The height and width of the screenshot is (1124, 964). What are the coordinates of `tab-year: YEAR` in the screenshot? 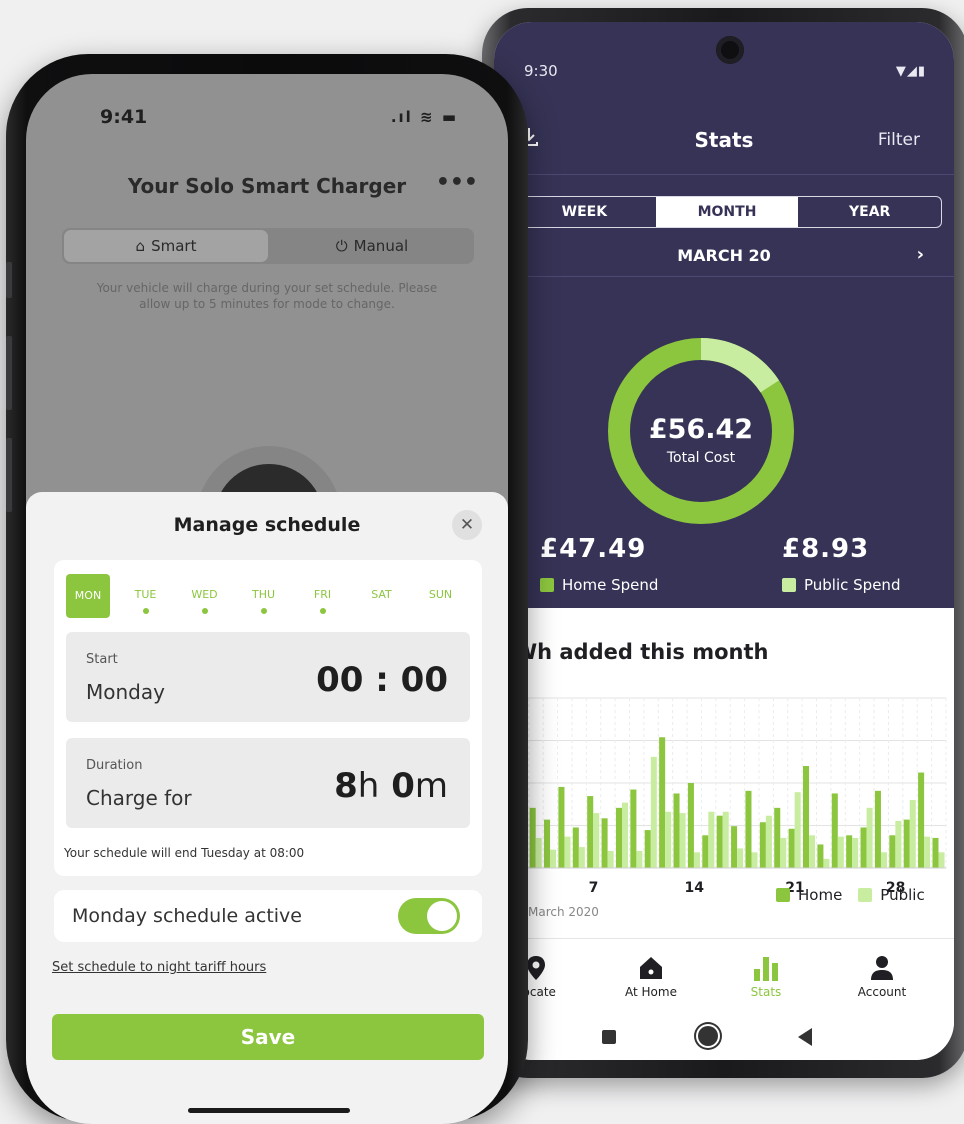 It's located at (869, 212).